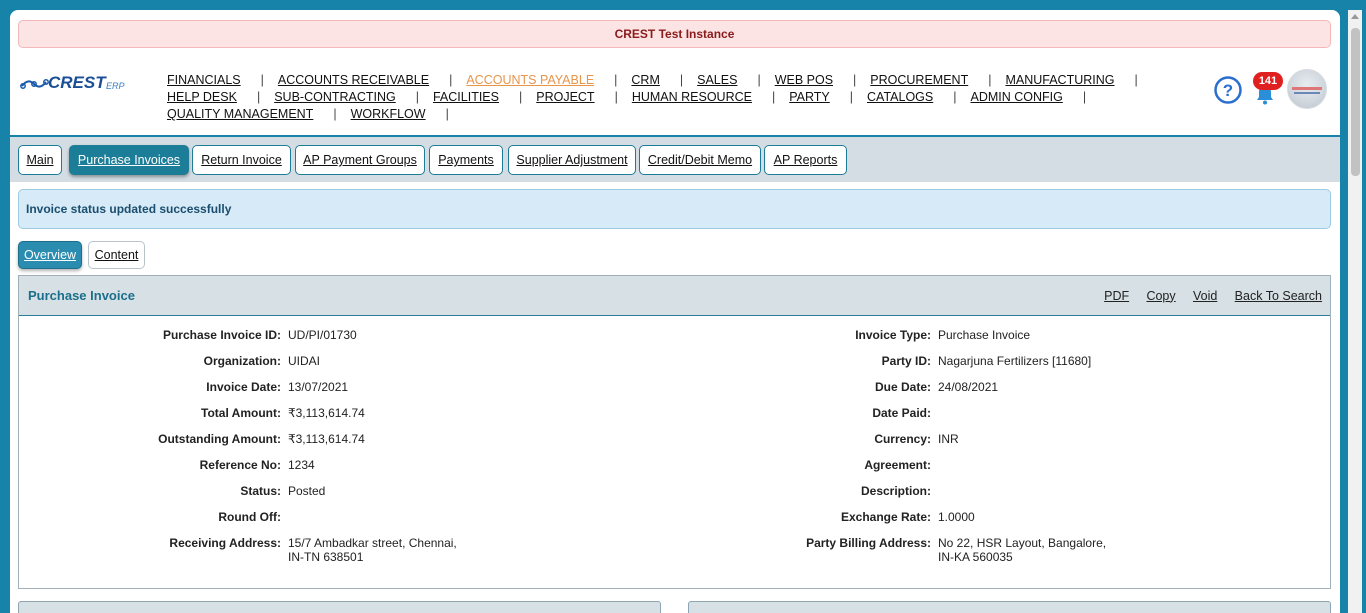 The width and height of the screenshot is (1366, 613). I want to click on instance-banner: CREST Test Instance, so click(674, 34).